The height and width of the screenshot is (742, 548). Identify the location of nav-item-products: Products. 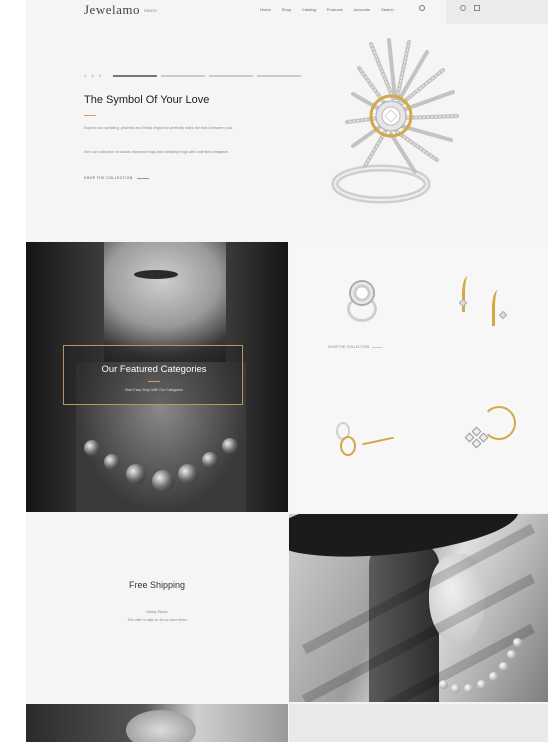
(335, 9).